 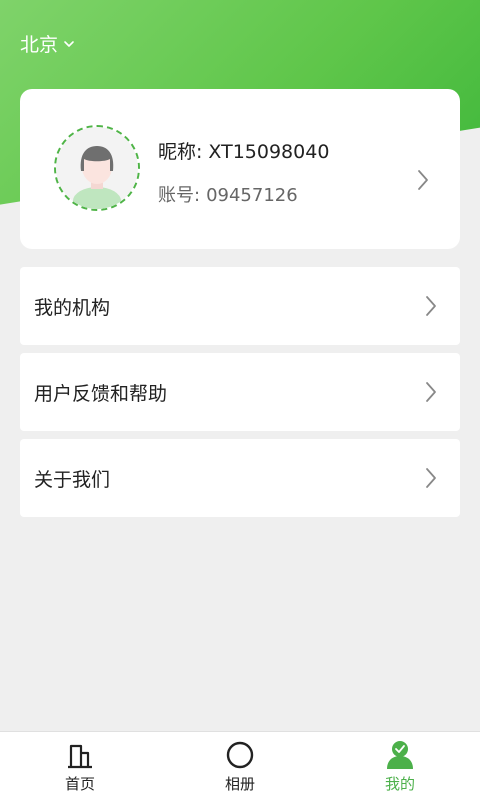 What do you see at coordinates (97, 168) in the screenshot?
I see `user-avatar-icon` at bounding box center [97, 168].